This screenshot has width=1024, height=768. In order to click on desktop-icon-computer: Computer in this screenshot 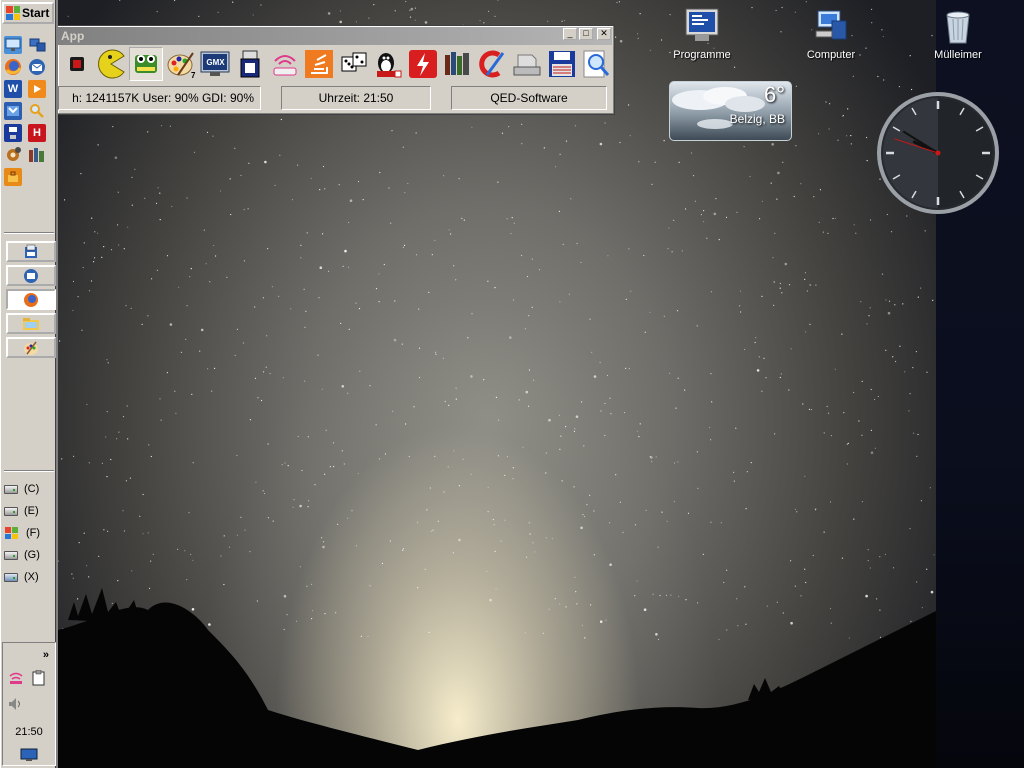, I will do `click(831, 34)`.